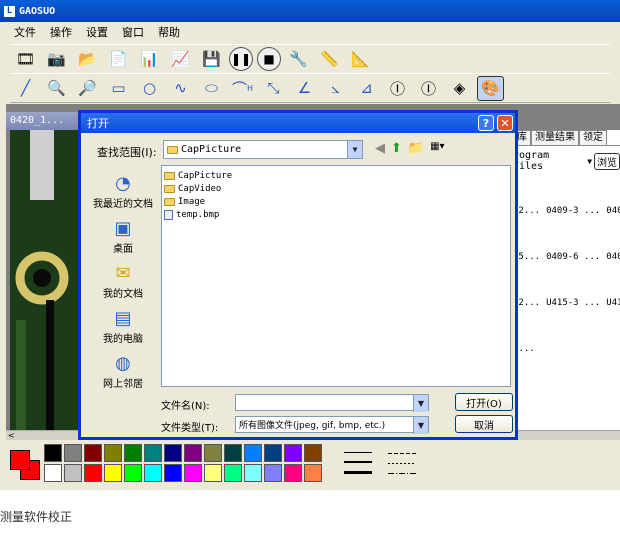 Image resolution: width=620 pixels, height=537 pixels. Describe the element at coordinates (380, 148) in the screenshot. I see `back-icon: ◀` at that location.